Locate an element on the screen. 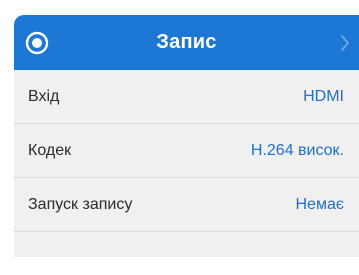  setting-label: Вхід is located at coordinates (44, 96).